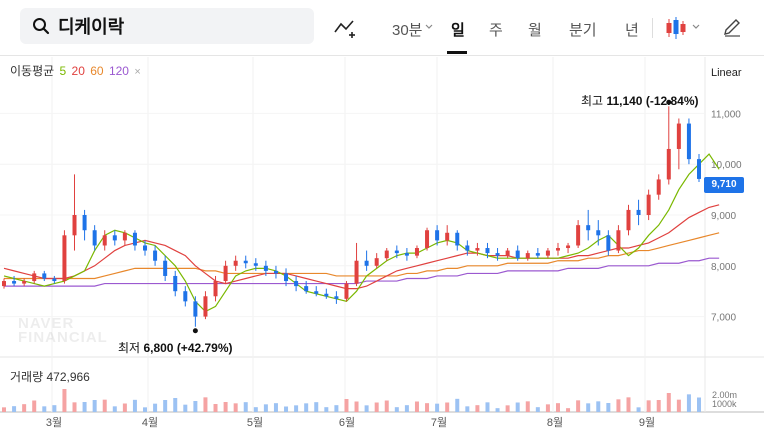 This screenshot has width=764, height=433. I want to click on x-tick-label: 5월, so click(255, 422).